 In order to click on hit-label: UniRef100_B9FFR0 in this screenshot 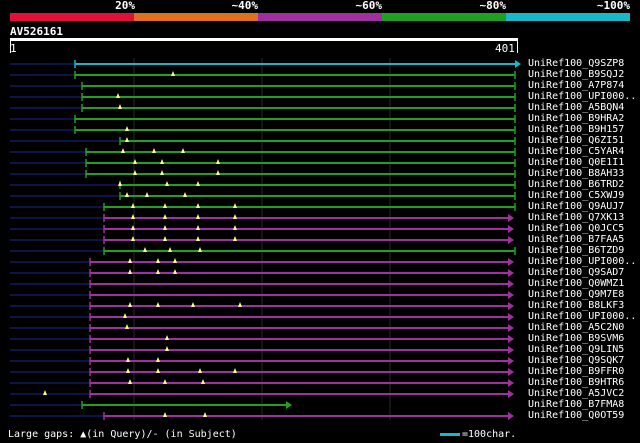, I will do `click(576, 372)`.